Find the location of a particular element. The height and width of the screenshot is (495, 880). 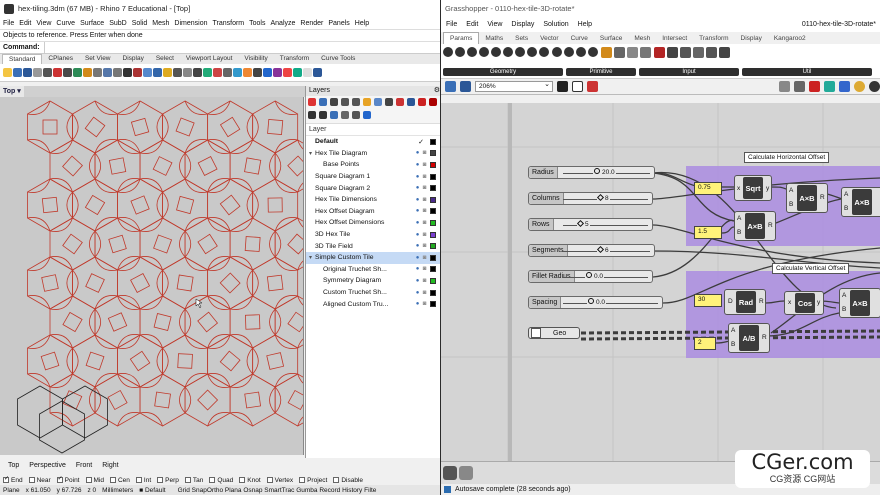

sketch-pen-icon is located at coordinates (592, 86).